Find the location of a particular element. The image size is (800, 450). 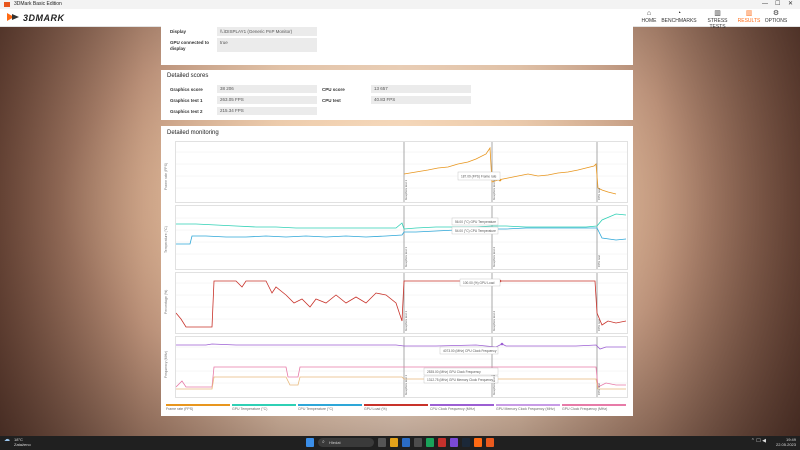

nav-stress-tests: ▥ STRESS TESTS is located at coordinates (717, 20).